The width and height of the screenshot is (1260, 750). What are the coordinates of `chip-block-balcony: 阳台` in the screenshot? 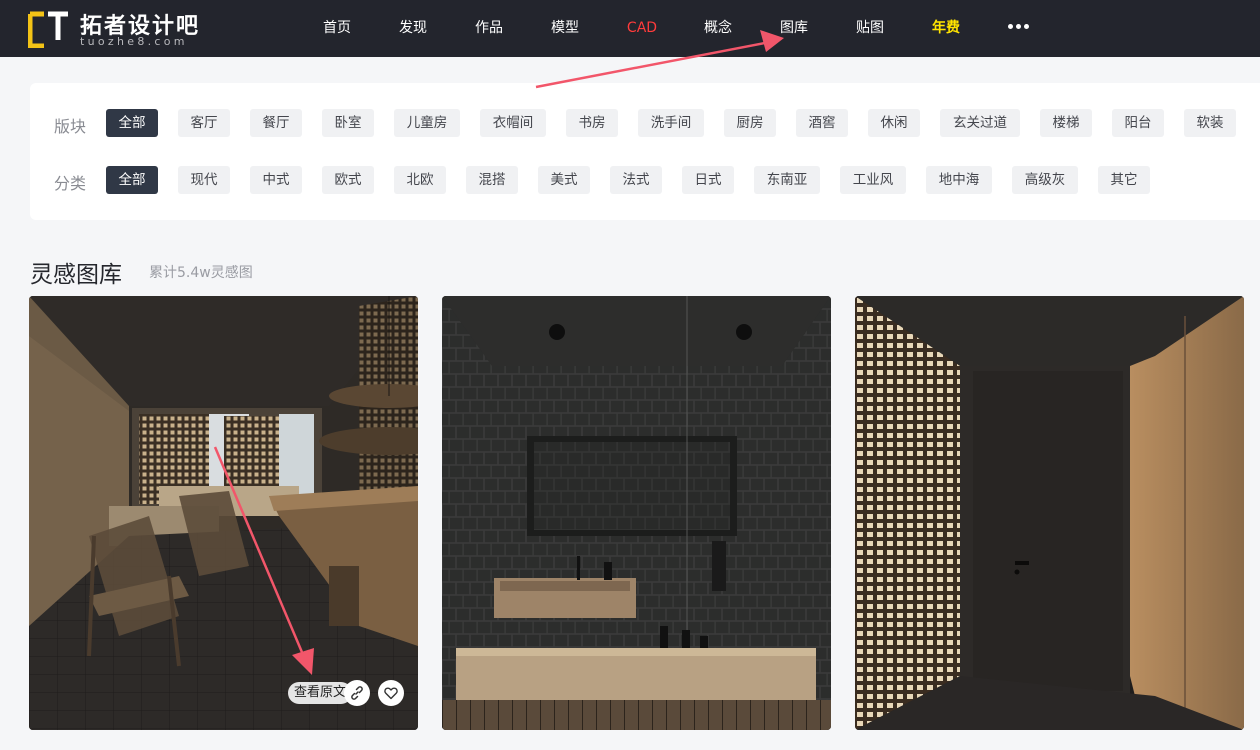 It's located at (1138, 123).